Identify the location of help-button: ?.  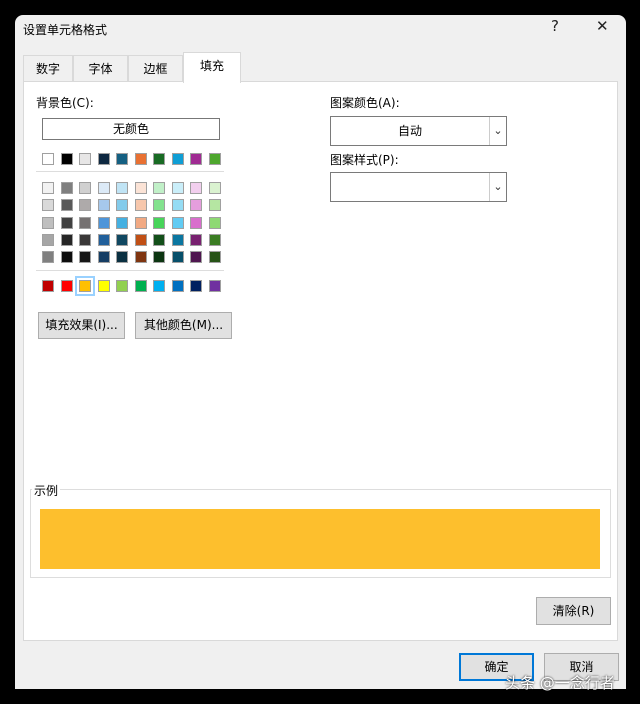
(555, 26).